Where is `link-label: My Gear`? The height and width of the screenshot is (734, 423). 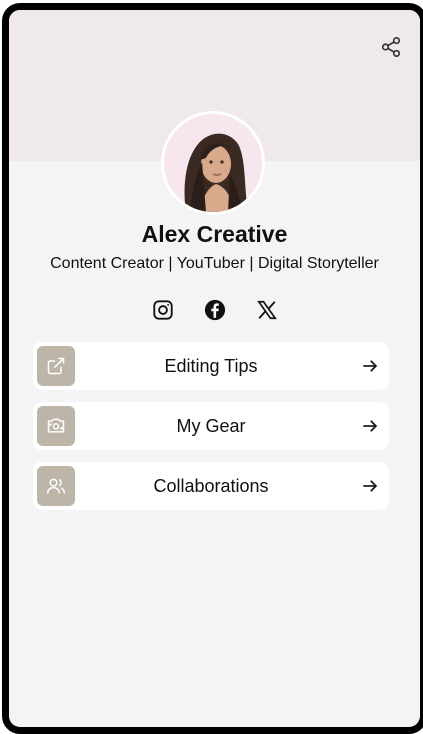 link-label: My Gear is located at coordinates (211, 426).